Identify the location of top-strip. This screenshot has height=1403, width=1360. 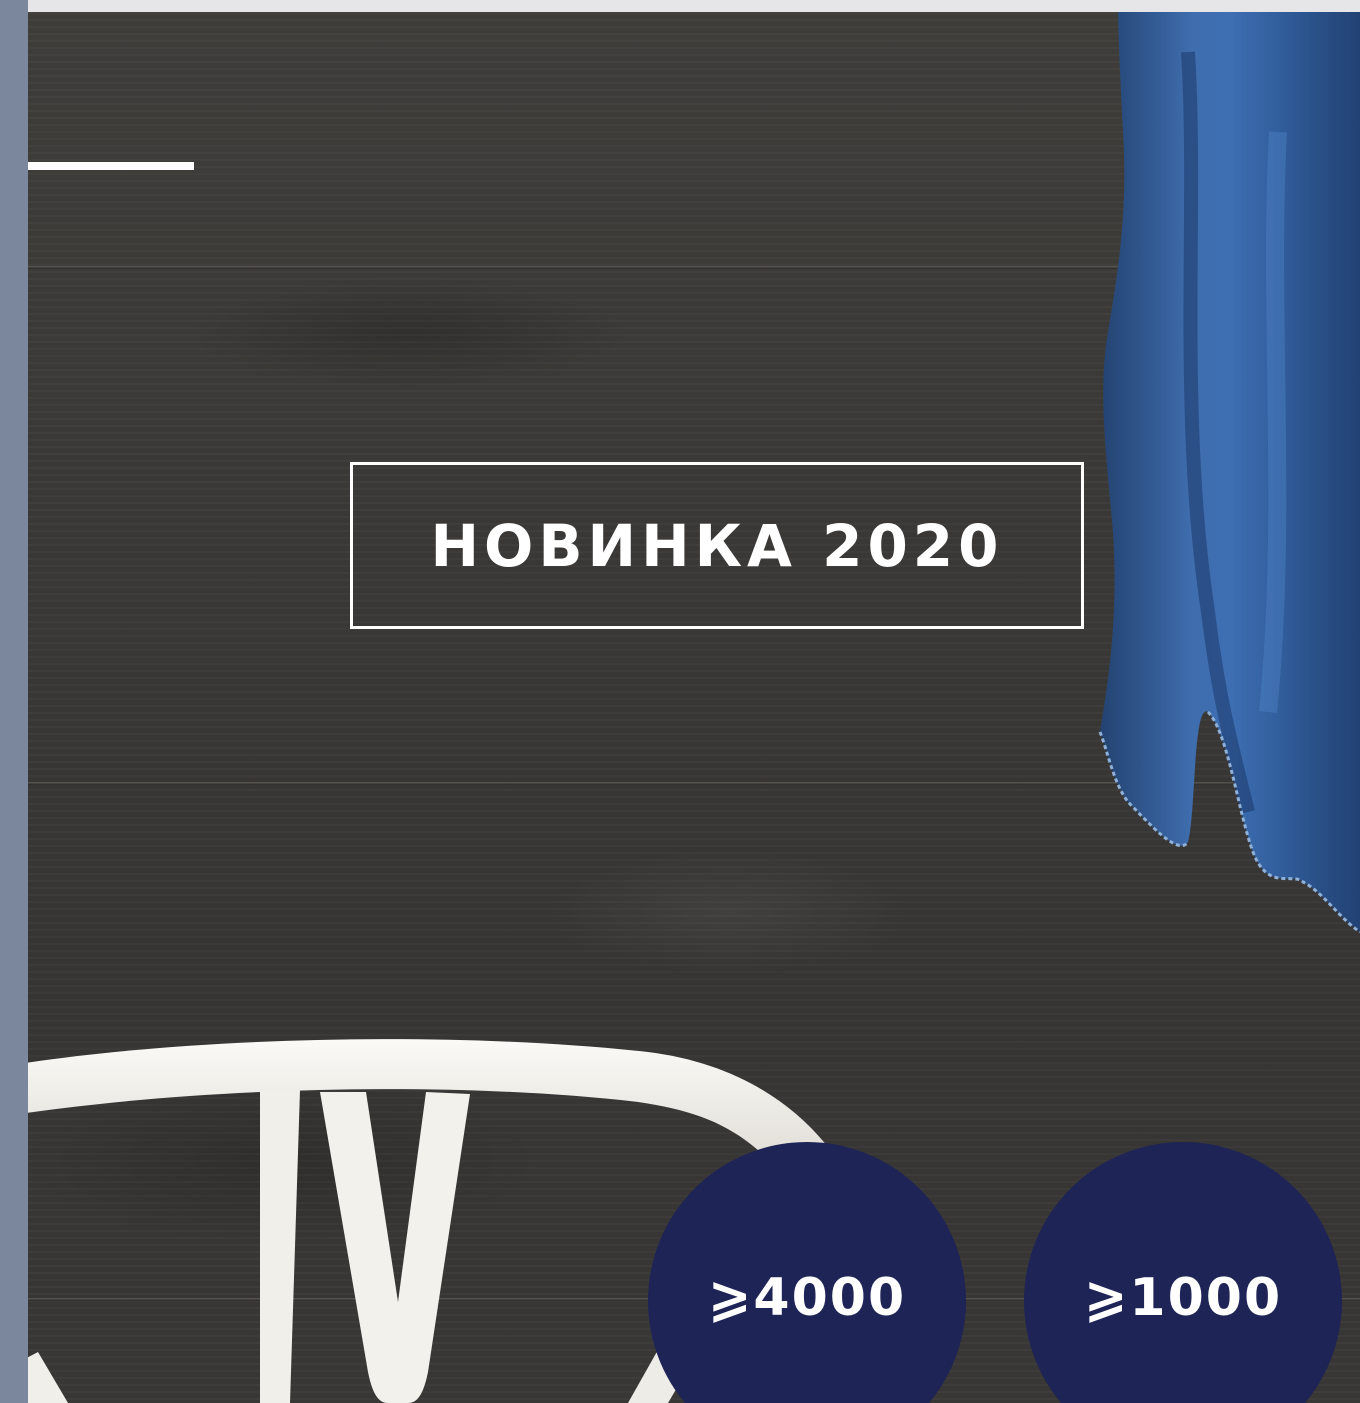
(680, 6).